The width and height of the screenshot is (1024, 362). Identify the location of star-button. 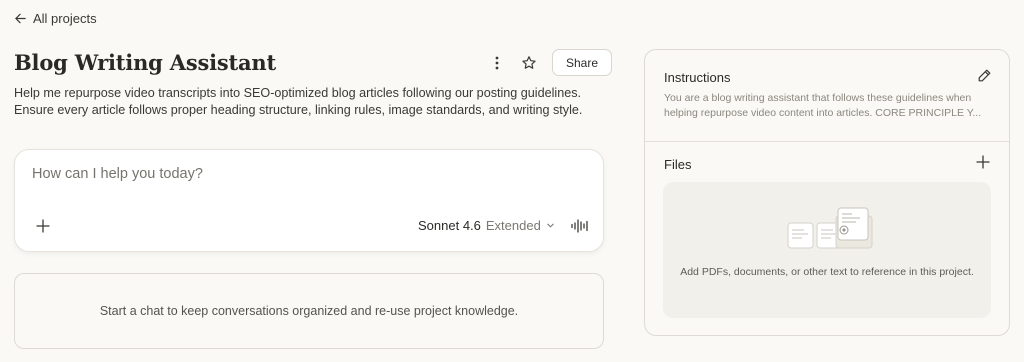
(529, 63).